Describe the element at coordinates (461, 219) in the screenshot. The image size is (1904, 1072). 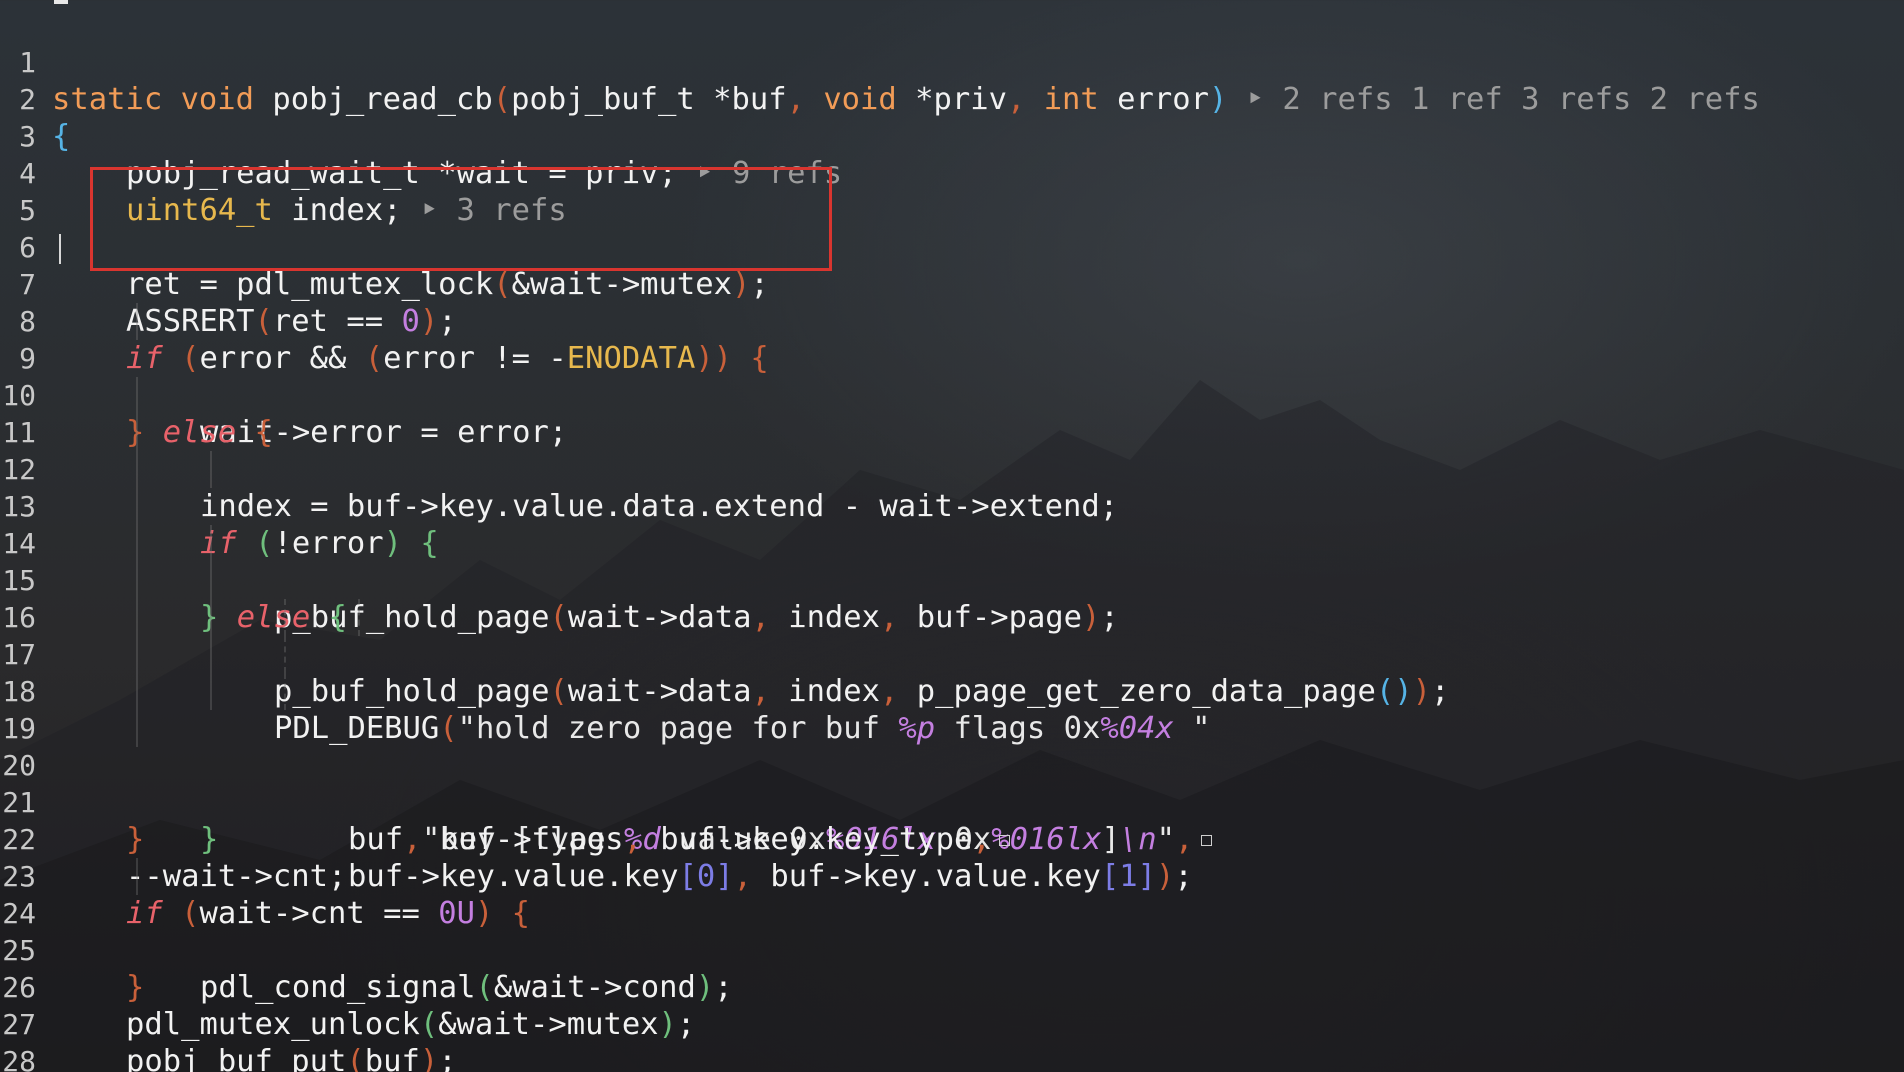
I see `highlight-annotation-box` at that location.